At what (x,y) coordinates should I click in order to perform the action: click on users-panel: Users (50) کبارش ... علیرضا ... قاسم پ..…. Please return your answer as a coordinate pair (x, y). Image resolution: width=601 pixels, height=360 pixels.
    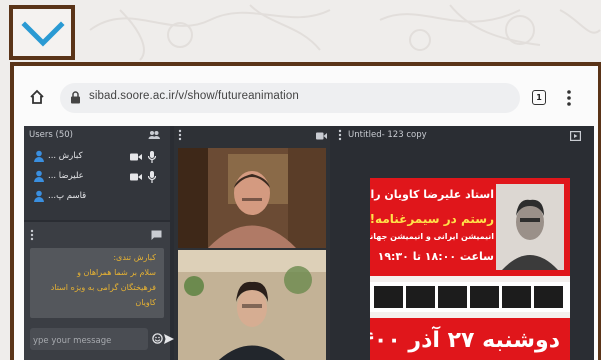
    Looking at the image, I should click on (97, 173).